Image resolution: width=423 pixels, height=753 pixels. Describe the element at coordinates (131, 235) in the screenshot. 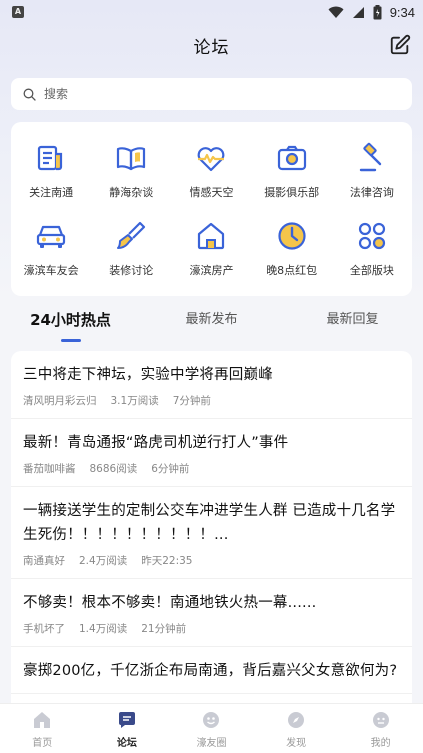

I see `paint-brush-icon` at that location.